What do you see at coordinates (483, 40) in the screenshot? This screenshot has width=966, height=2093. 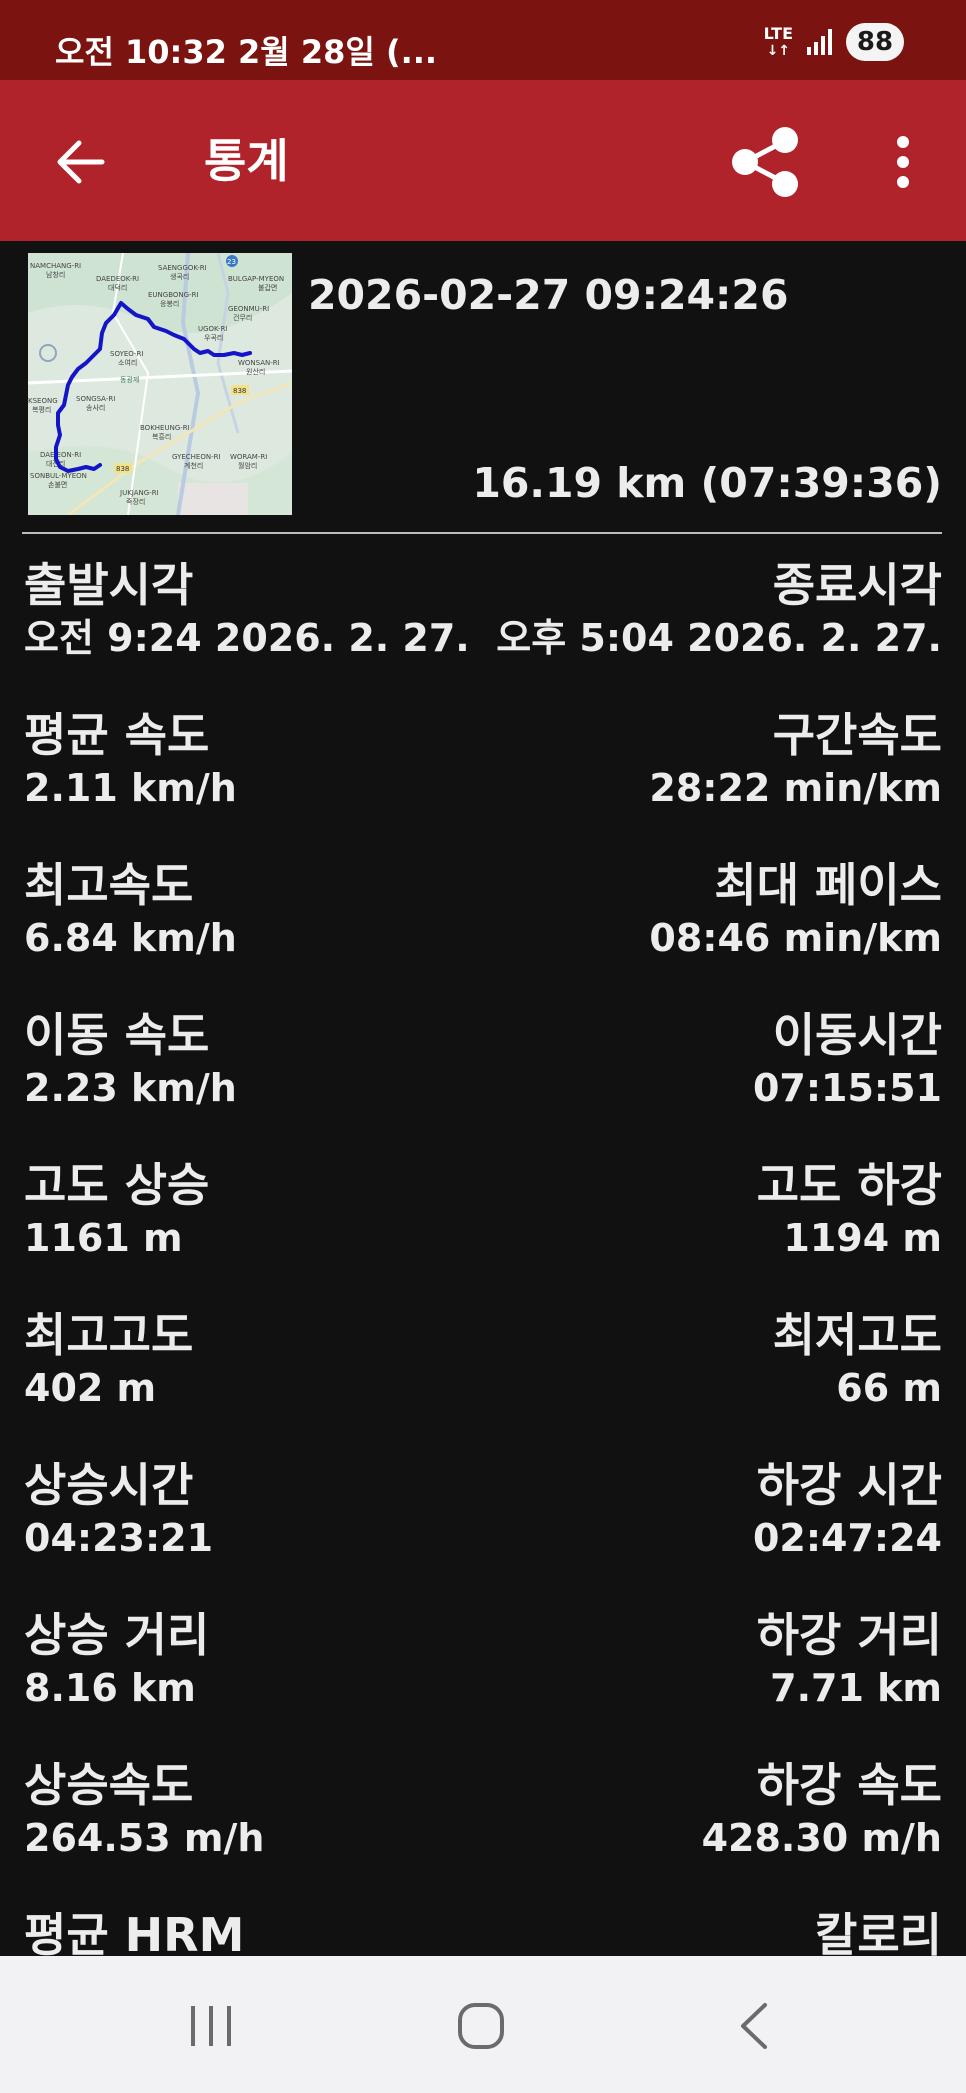 I see `status-bar: 오전 10:32 2월 28일 (... LTE ↓↑ 88` at bounding box center [483, 40].